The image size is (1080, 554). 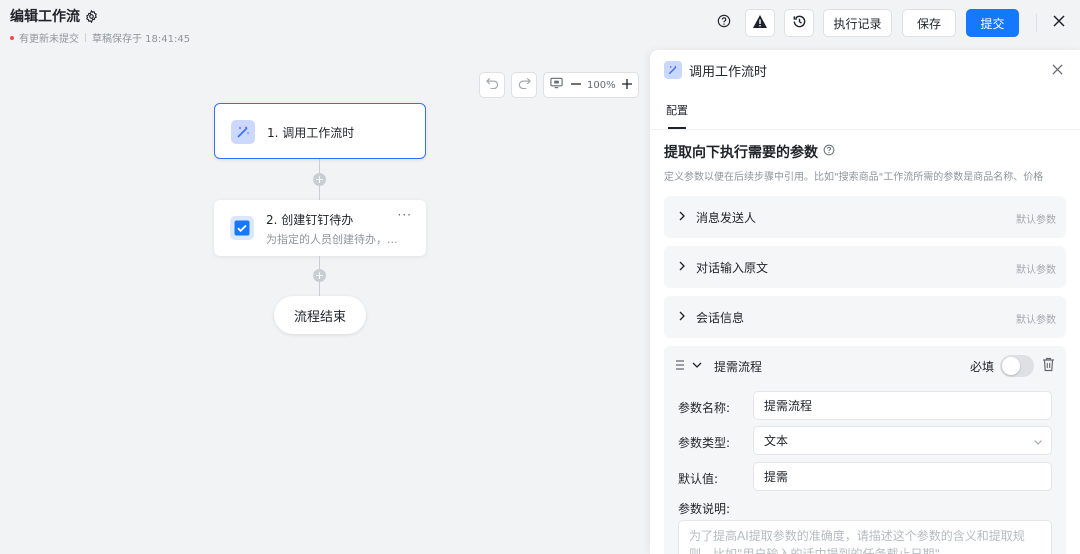 What do you see at coordinates (1049, 365) in the screenshot?
I see `trash-icon` at bounding box center [1049, 365].